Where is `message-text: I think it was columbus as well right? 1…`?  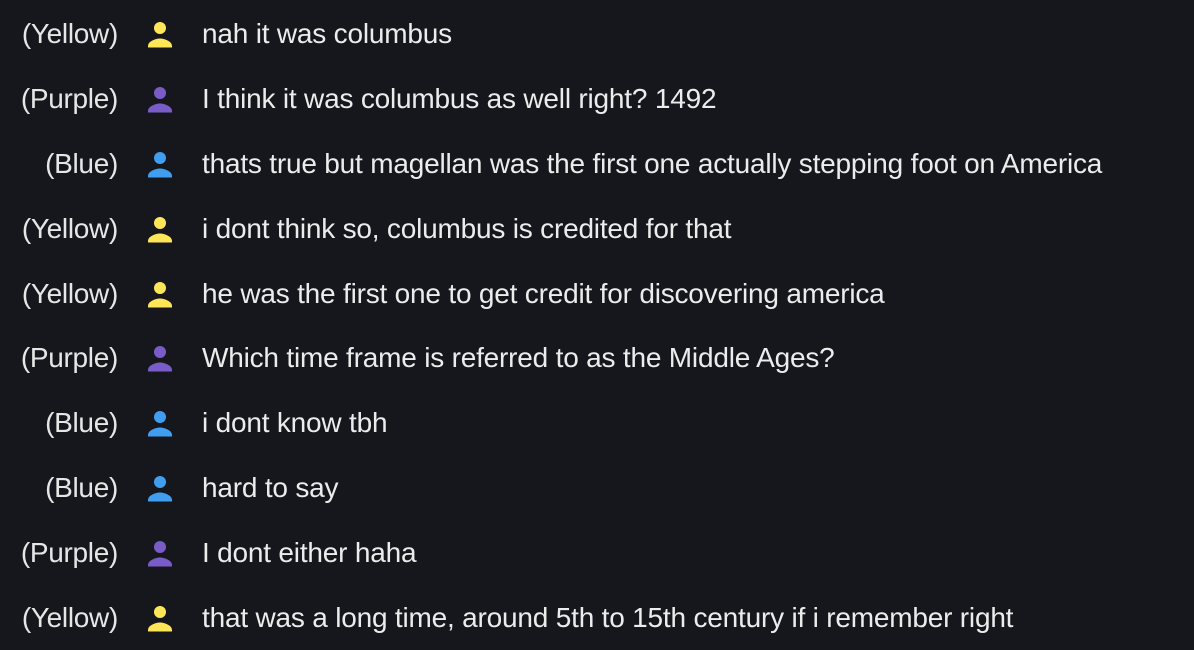 message-text: I think it was columbus as well right? 1… is located at coordinates (459, 99).